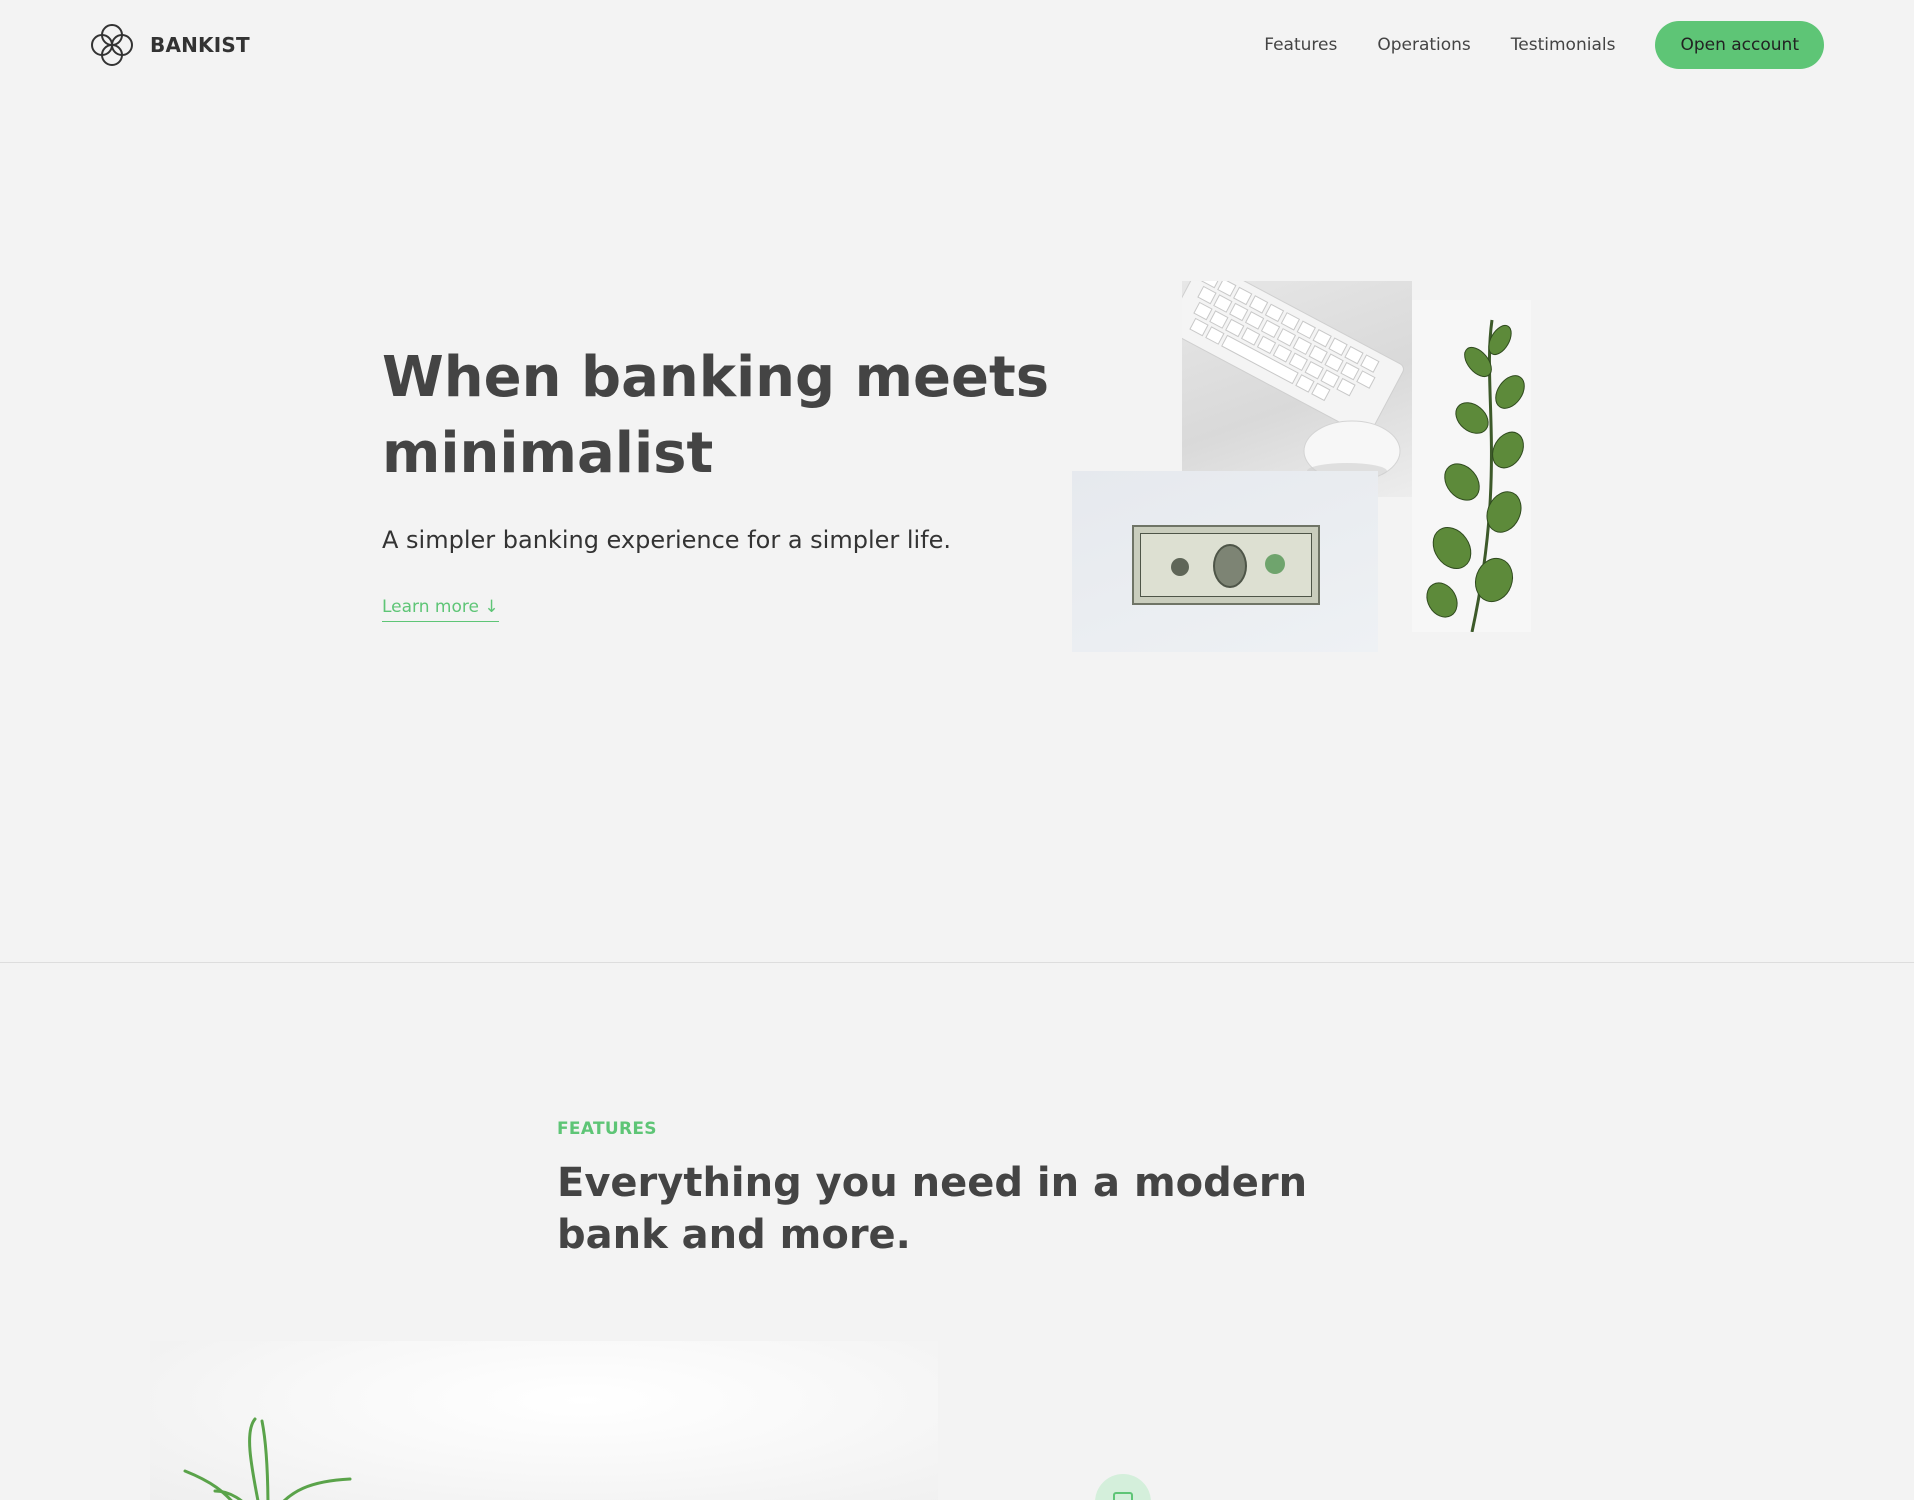 The image size is (1914, 1500). Describe the element at coordinates (200, 45) in the screenshot. I see `logo-text: BANKIST` at that location.